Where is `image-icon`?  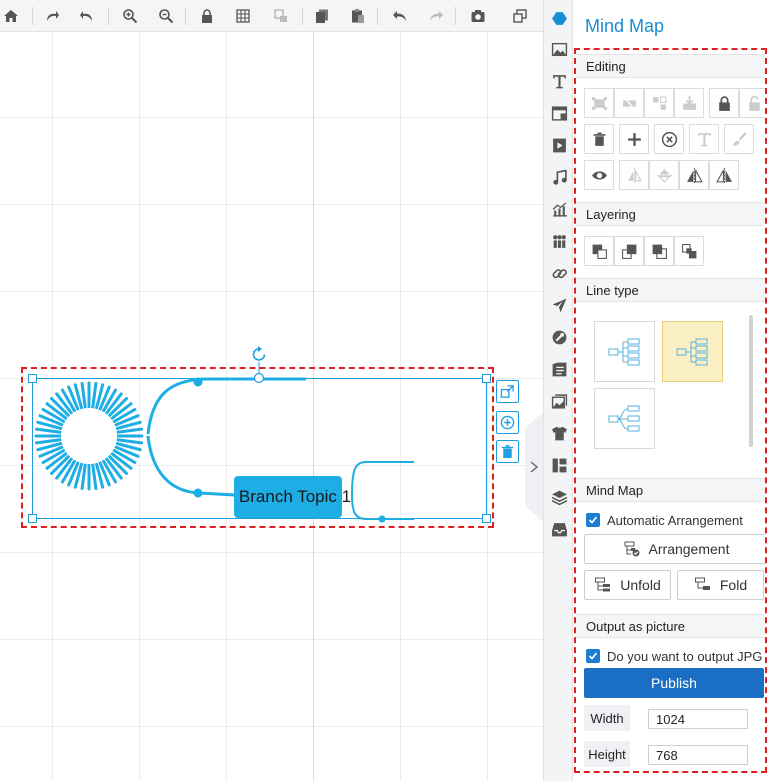
image-icon is located at coordinates (559, 49).